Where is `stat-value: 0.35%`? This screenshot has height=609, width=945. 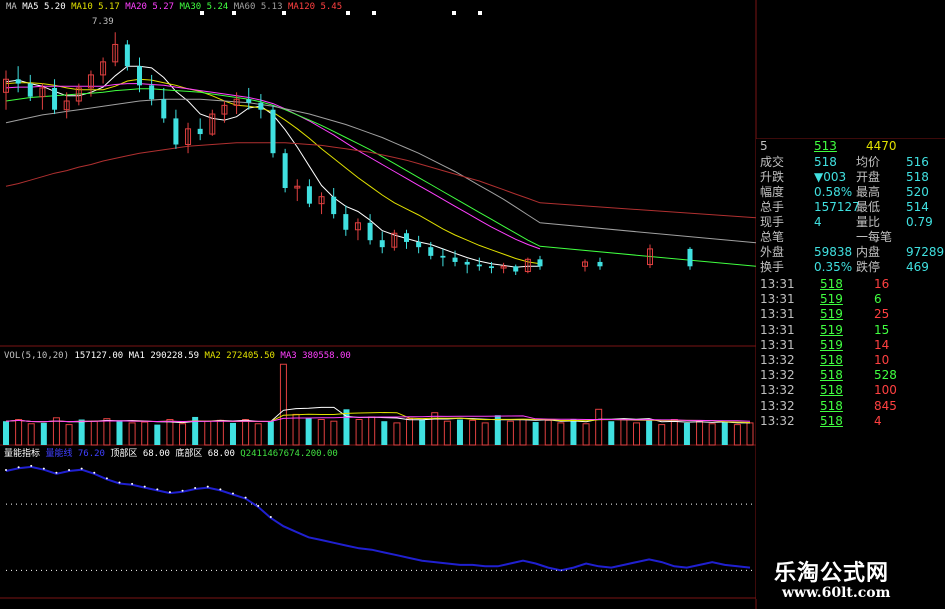
stat-value: 0.35% is located at coordinates (833, 267).